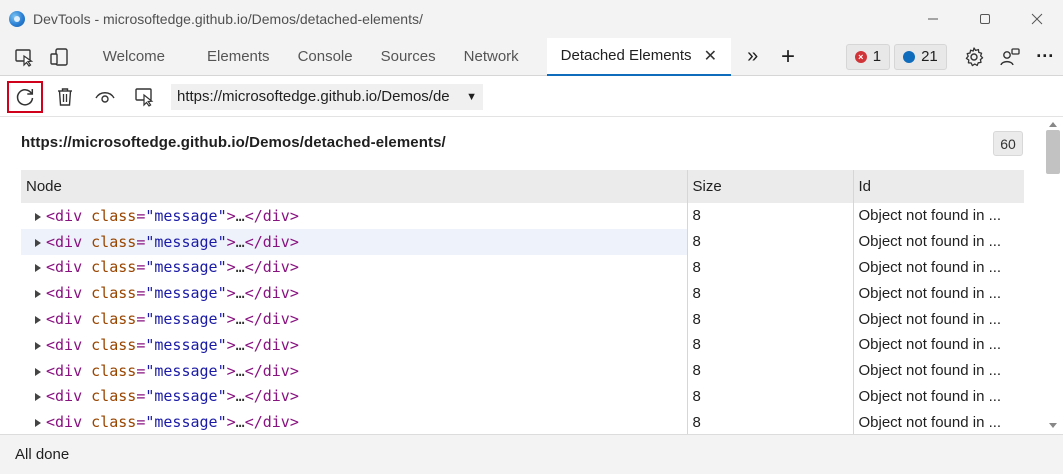 The image size is (1063, 474). Describe the element at coordinates (1009, 57) in the screenshot. I see `customize-button` at that location.